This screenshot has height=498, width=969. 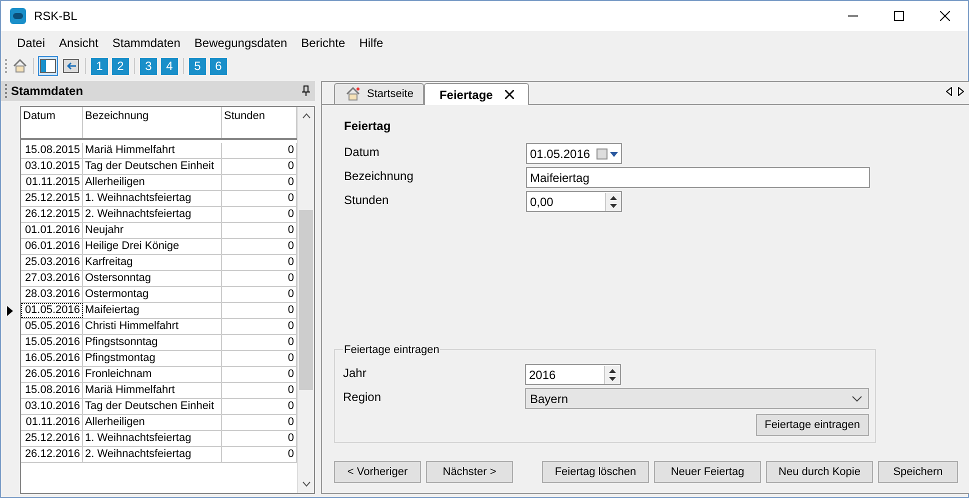 What do you see at coordinates (52, 198) in the screenshot?
I see `table-cell: 25.12.2015` at bounding box center [52, 198].